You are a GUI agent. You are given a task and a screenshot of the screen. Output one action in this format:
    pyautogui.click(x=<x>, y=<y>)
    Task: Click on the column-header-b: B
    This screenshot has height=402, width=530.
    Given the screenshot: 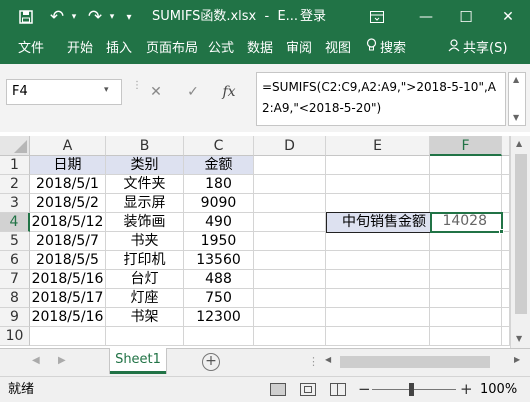 What is the action you would take?
    pyautogui.click(x=145, y=146)
    